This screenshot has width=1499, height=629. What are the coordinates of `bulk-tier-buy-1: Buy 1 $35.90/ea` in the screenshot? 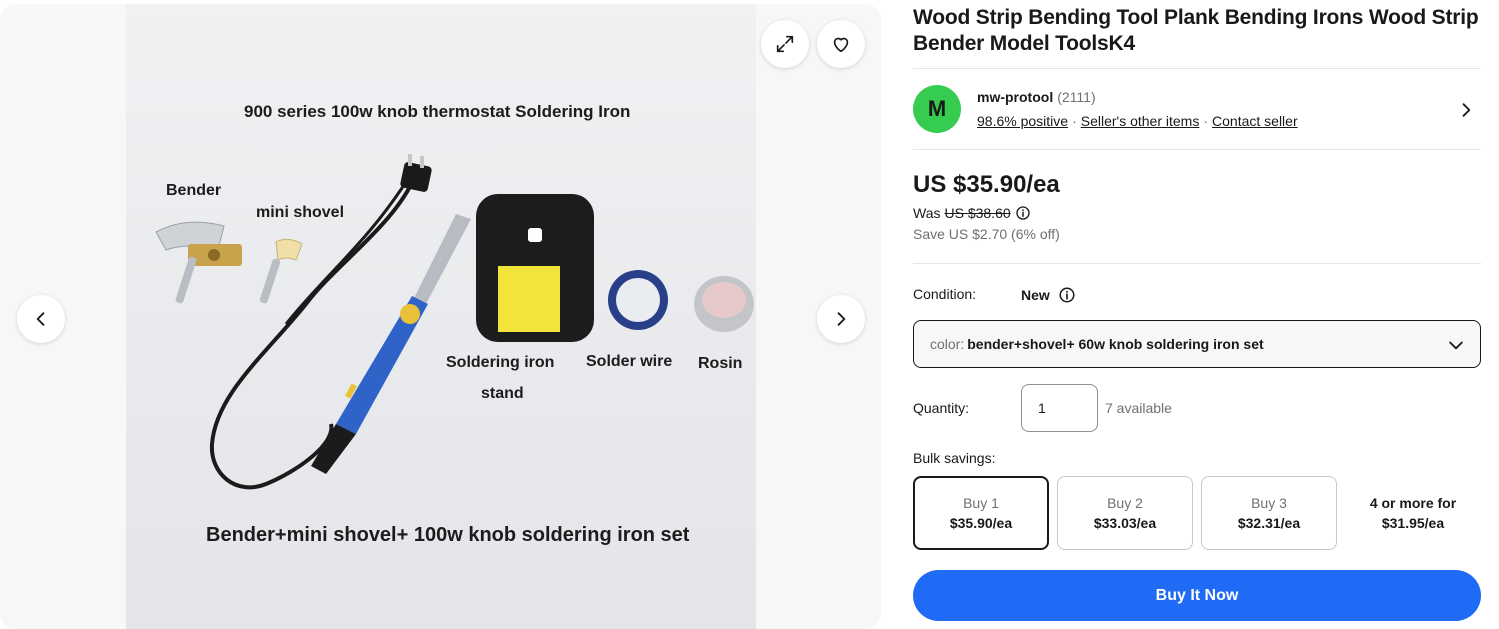 It's located at (981, 513).